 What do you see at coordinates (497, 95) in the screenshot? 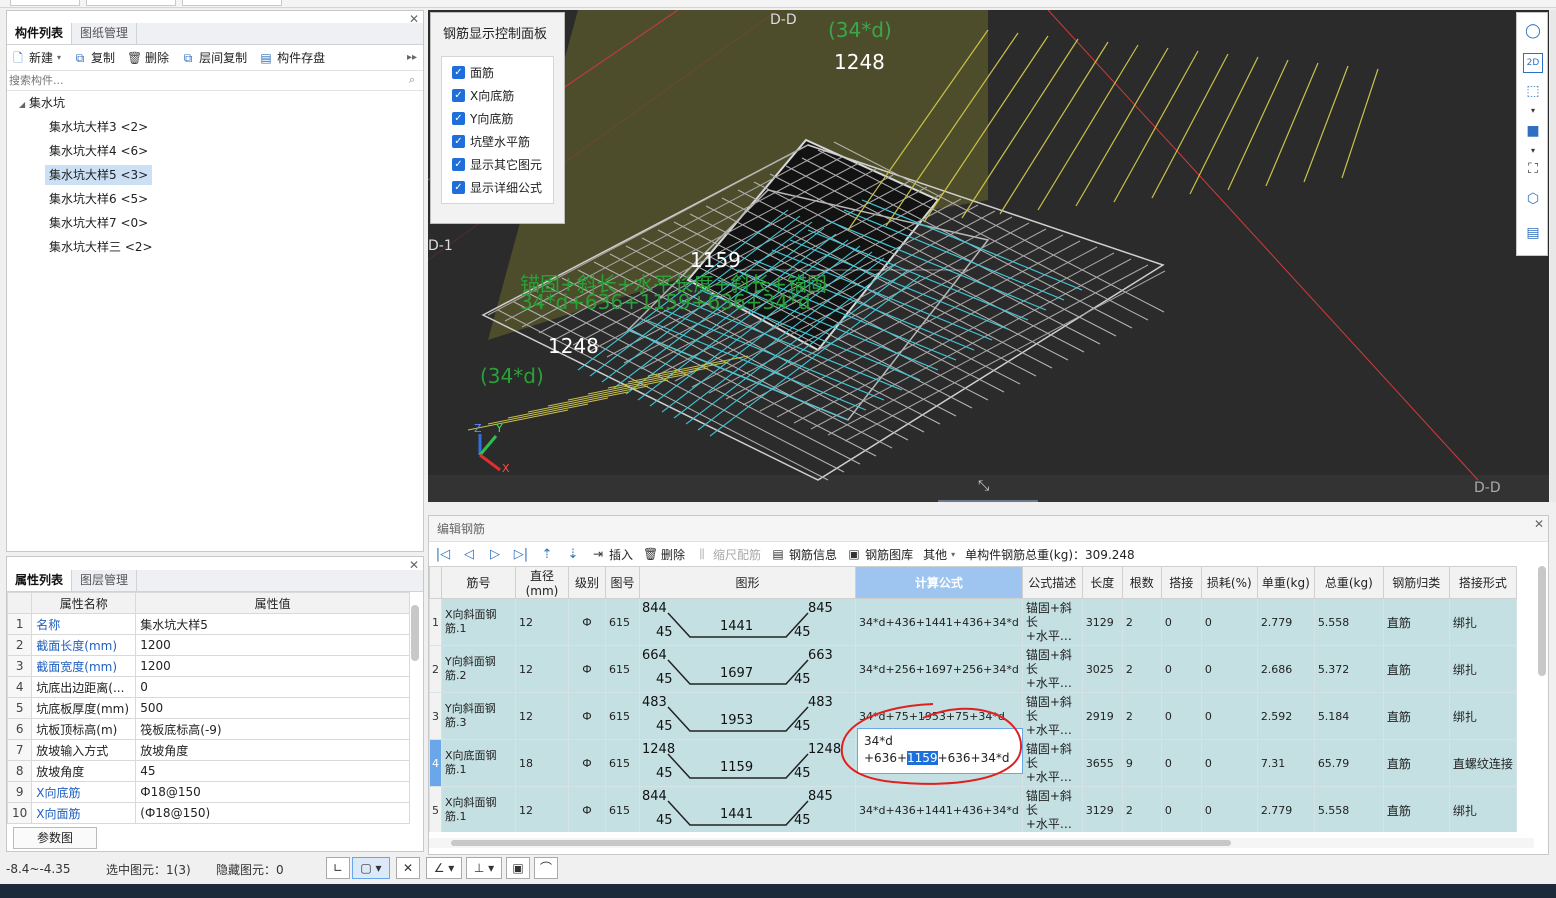
I see `checkbox-x-bottom-rebar: ✓ X向底筋` at bounding box center [497, 95].